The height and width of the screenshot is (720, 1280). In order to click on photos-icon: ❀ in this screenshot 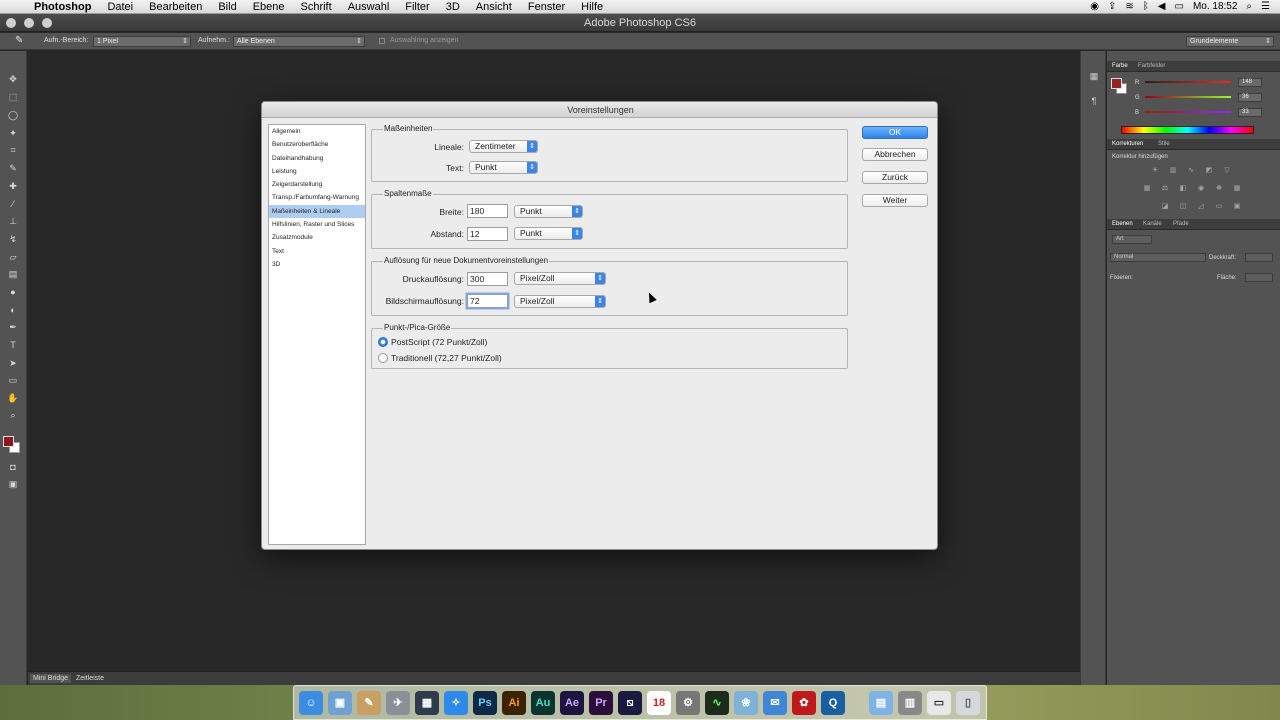, I will do `click(746, 703)`.